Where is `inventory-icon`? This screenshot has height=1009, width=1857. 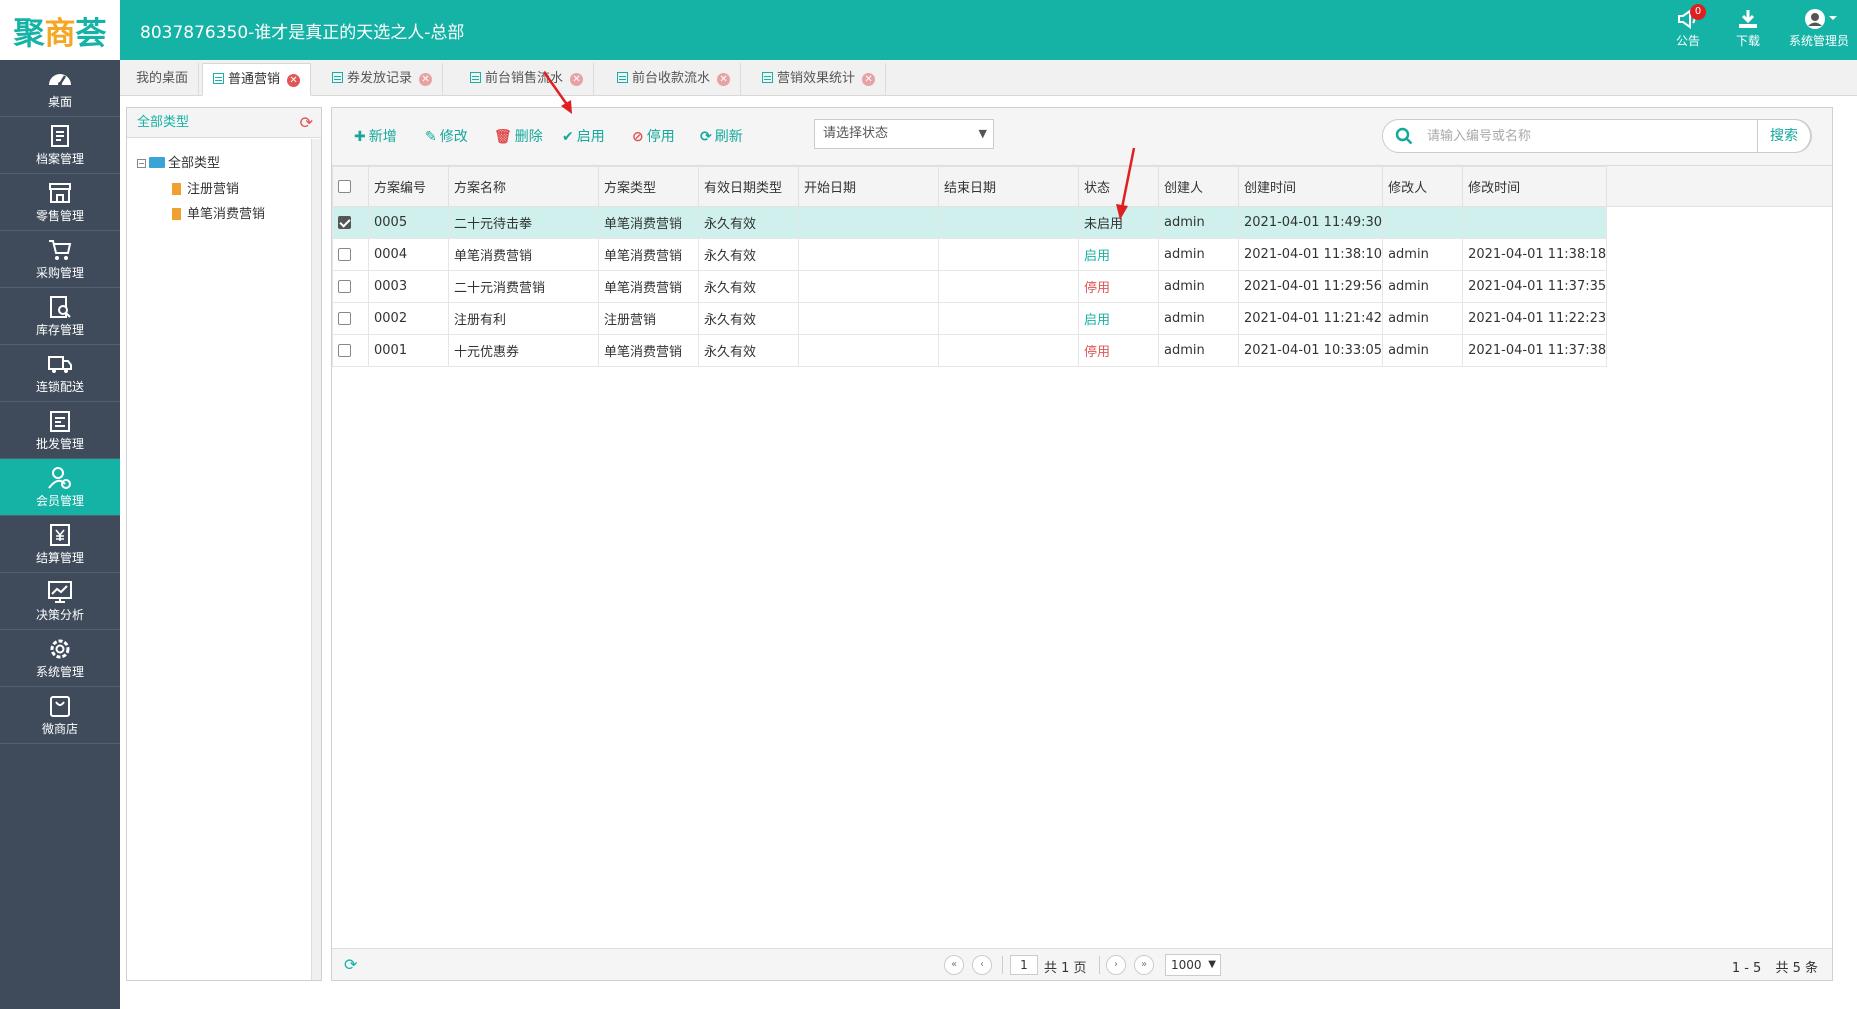
inventory-icon is located at coordinates (60, 307).